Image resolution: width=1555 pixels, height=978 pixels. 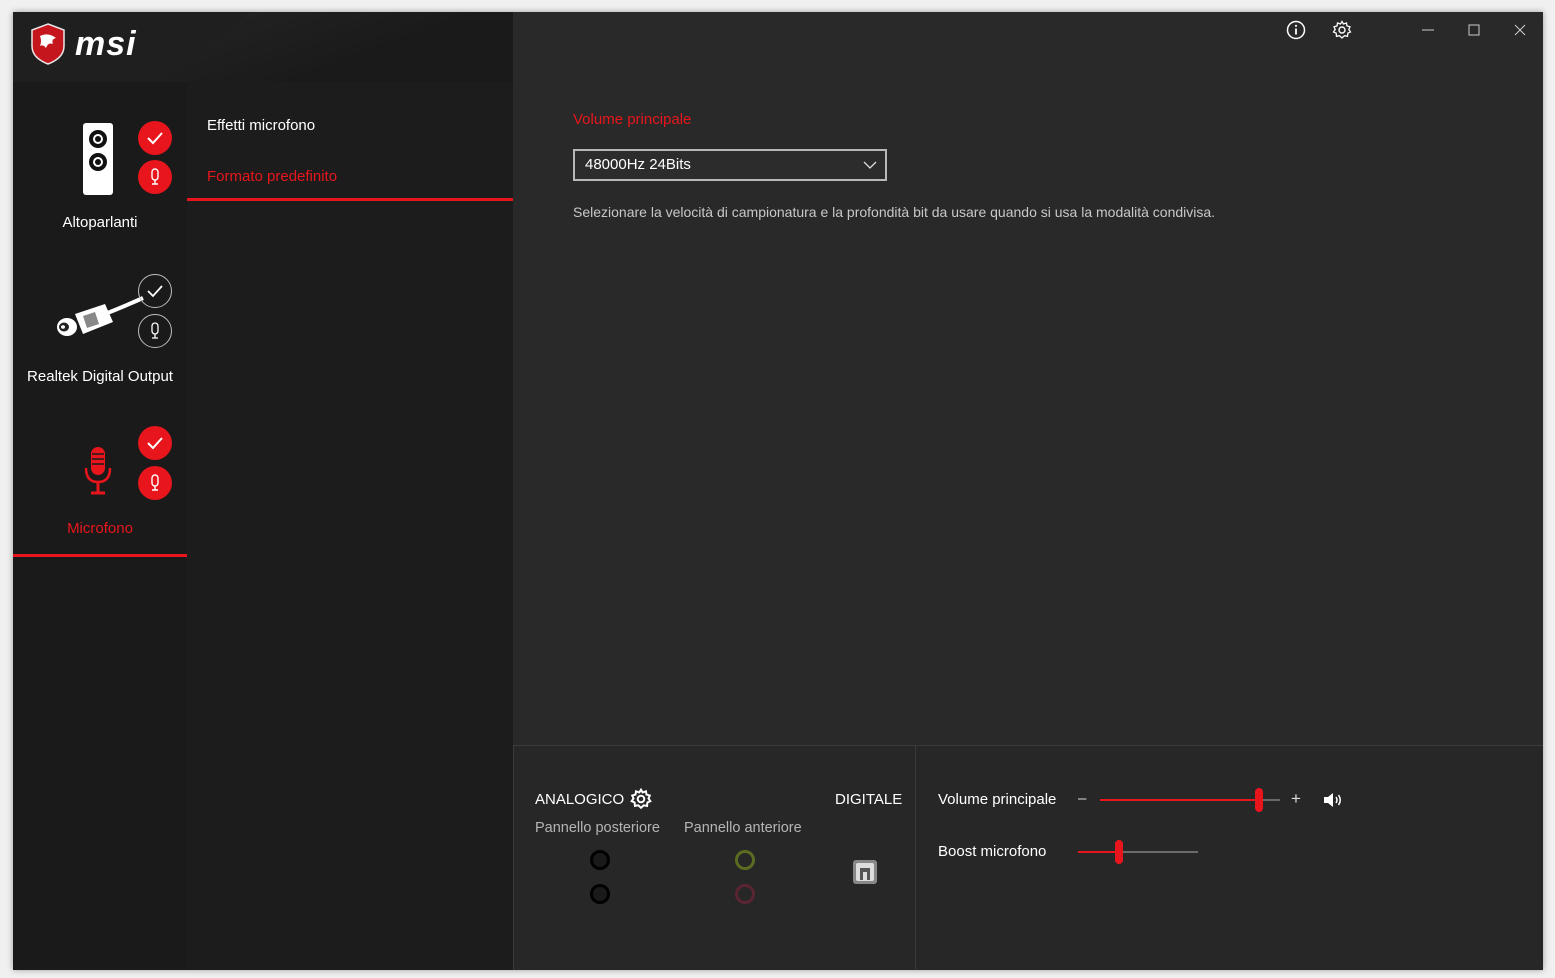 What do you see at coordinates (272, 176) in the screenshot?
I see `submenu-item-default-format: Formato predefinito` at bounding box center [272, 176].